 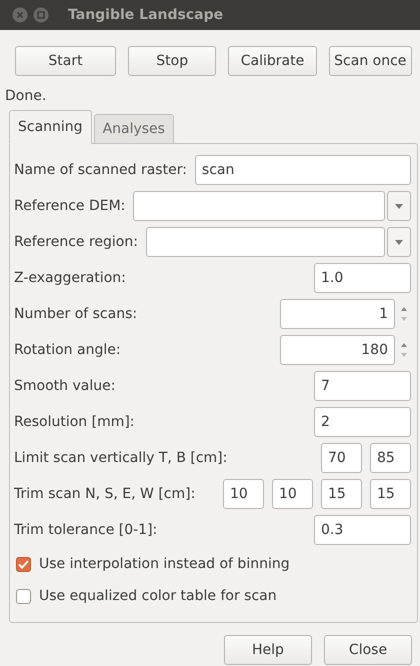 I want to click on dialog-button: Close, so click(x=368, y=650).